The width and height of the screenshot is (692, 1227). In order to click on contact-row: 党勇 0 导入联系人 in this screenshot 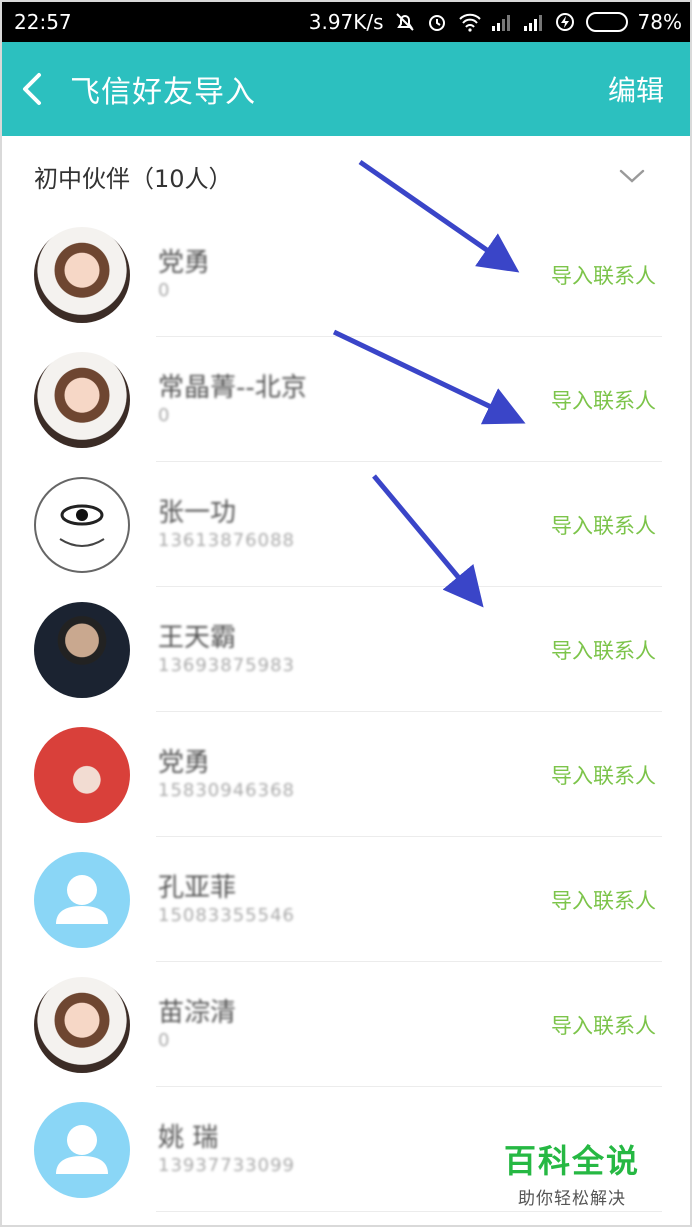, I will do `click(346, 274)`.